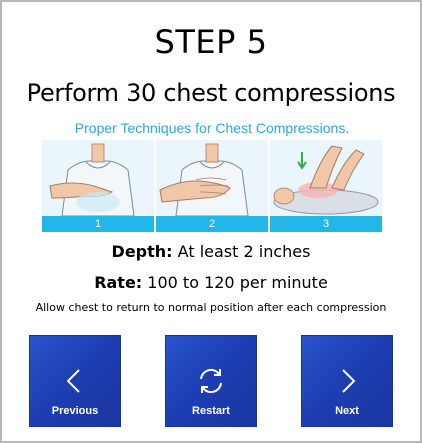 This screenshot has width=422, height=443. I want to click on next-button: Next, so click(347, 381).